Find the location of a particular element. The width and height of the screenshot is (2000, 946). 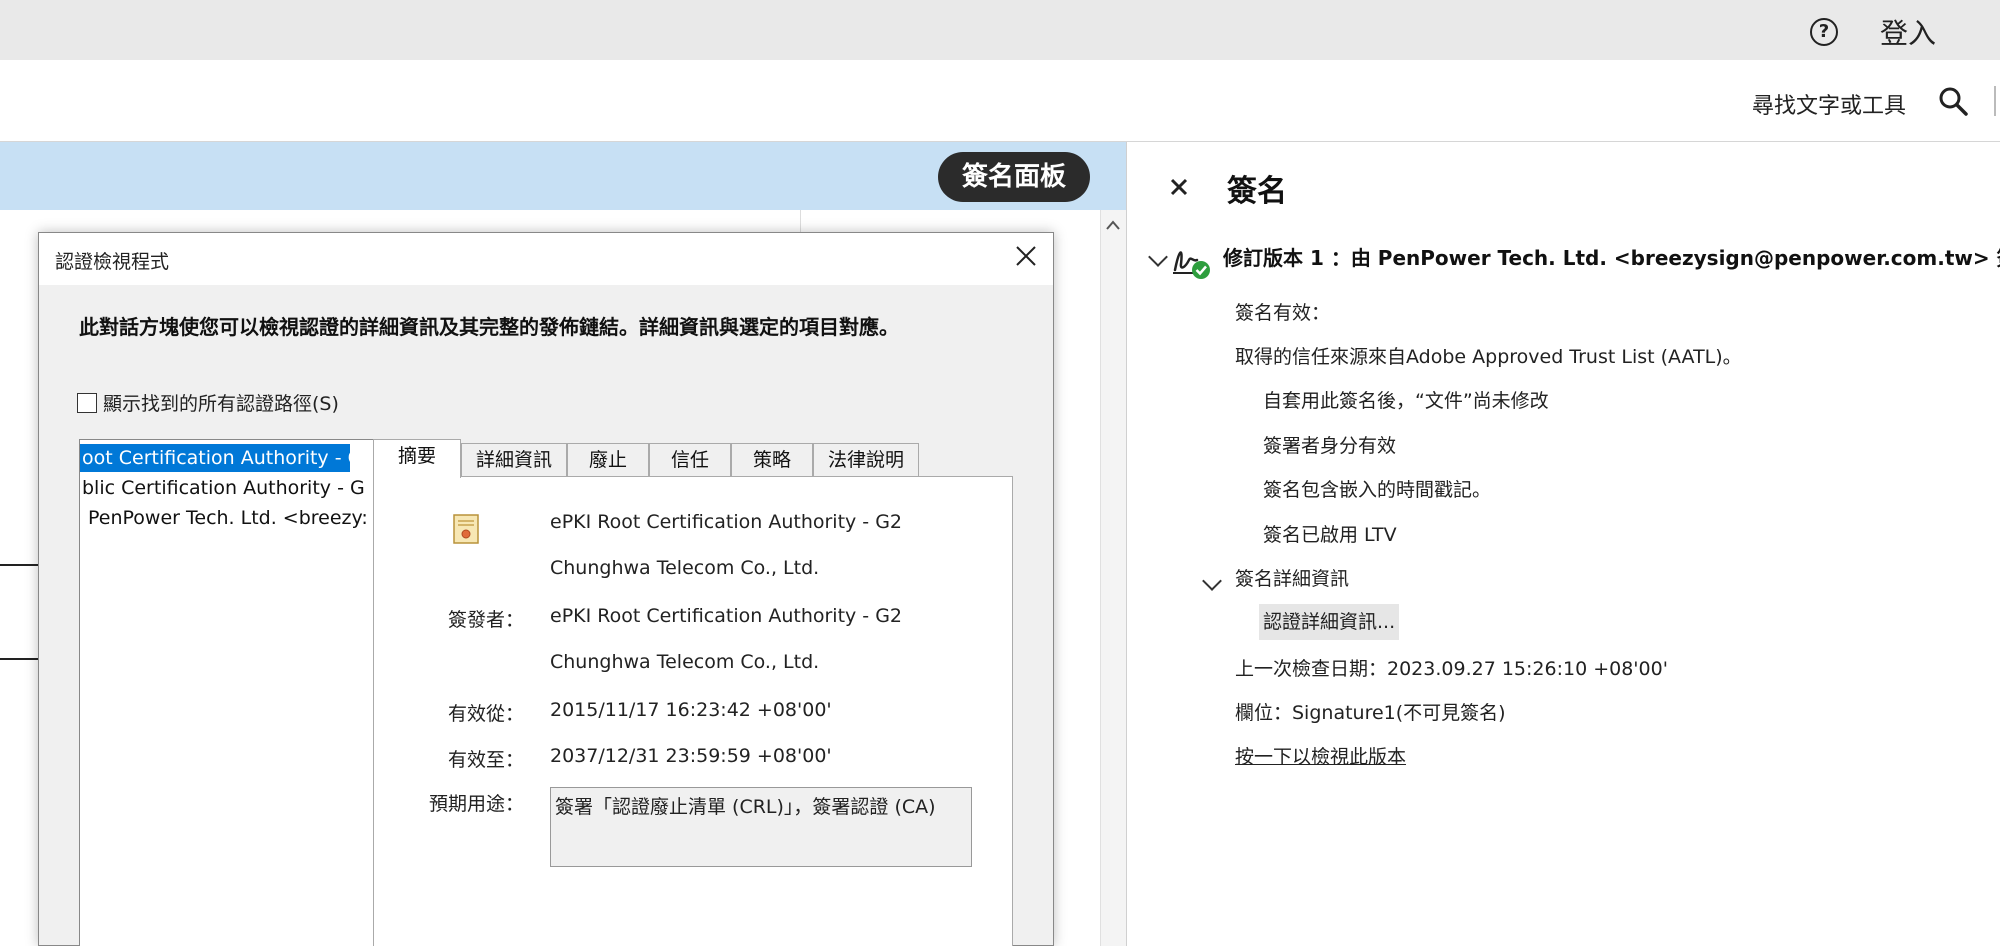

dialog-title: 認證檢視程式 is located at coordinates (112, 262).